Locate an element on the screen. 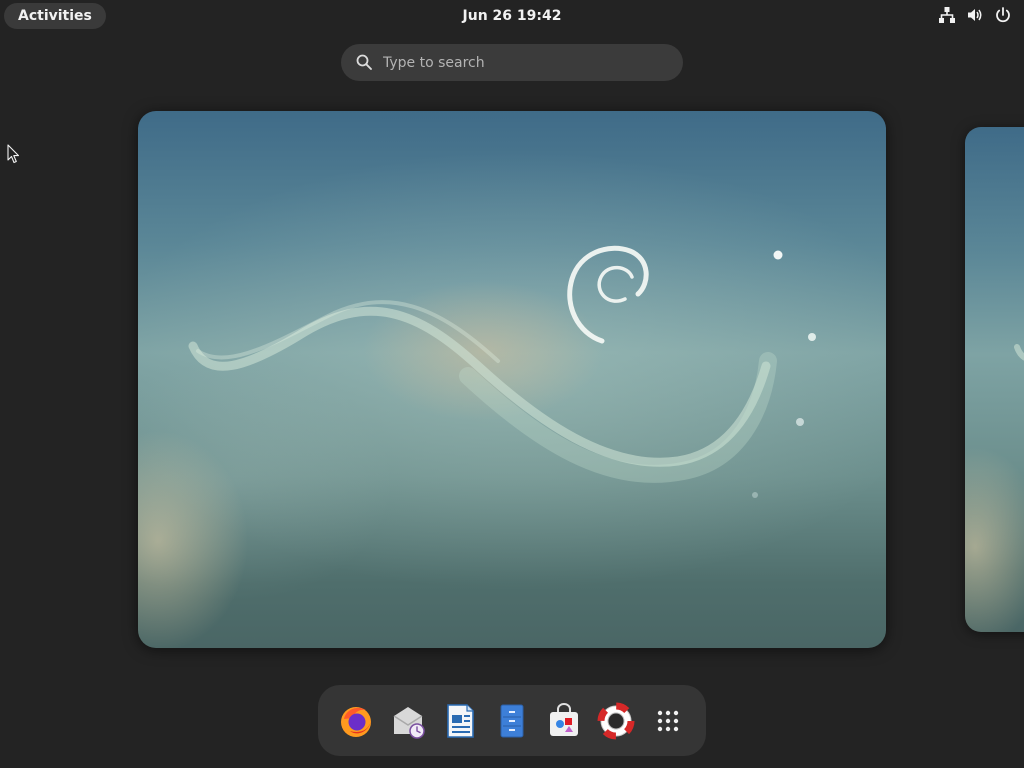 The width and height of the screenshot is (1024, 768). search-icon is located at coordinates (364, 62).